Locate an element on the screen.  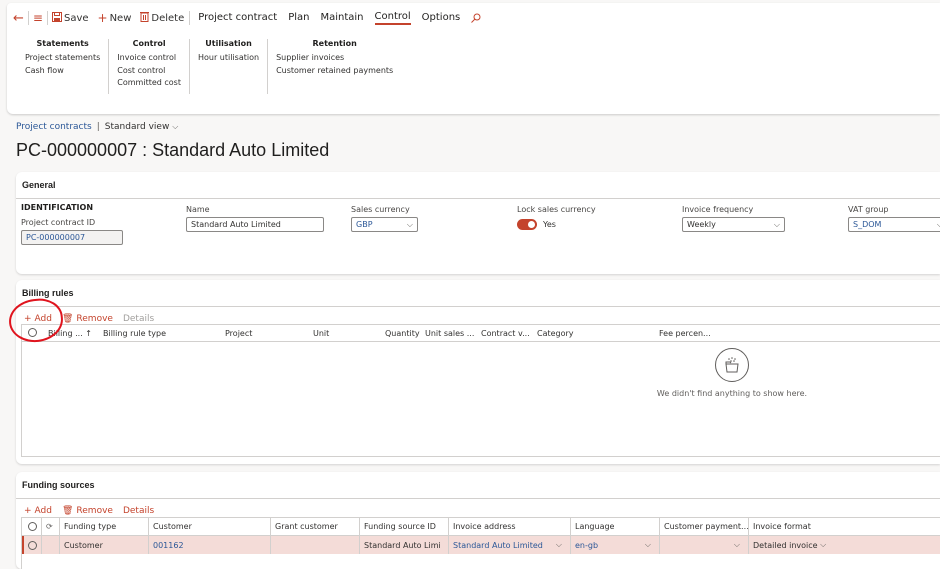
ribbon-group-utilisation: Utilisation Hour utilisation is located at coordinates (229, 66).